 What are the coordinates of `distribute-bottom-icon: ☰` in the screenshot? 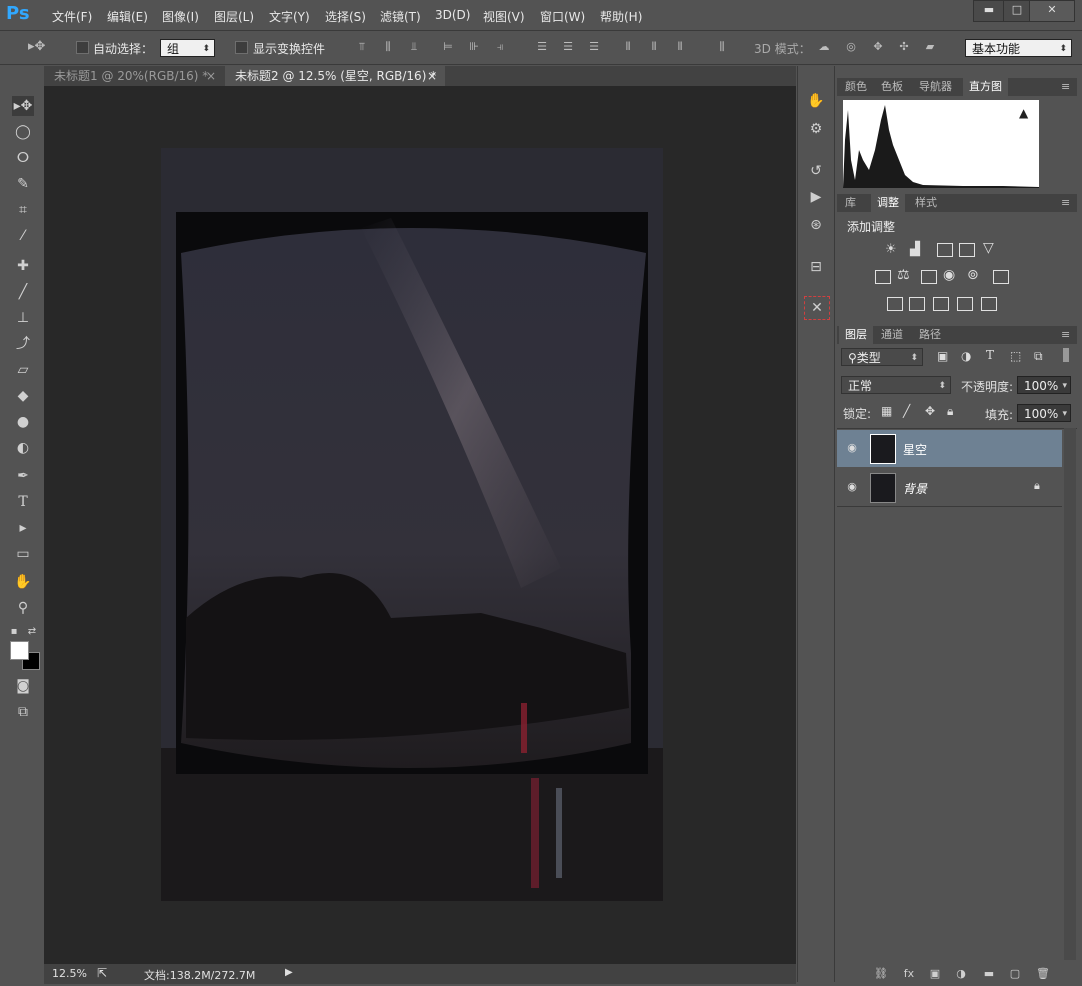 It's located at (594, 47).